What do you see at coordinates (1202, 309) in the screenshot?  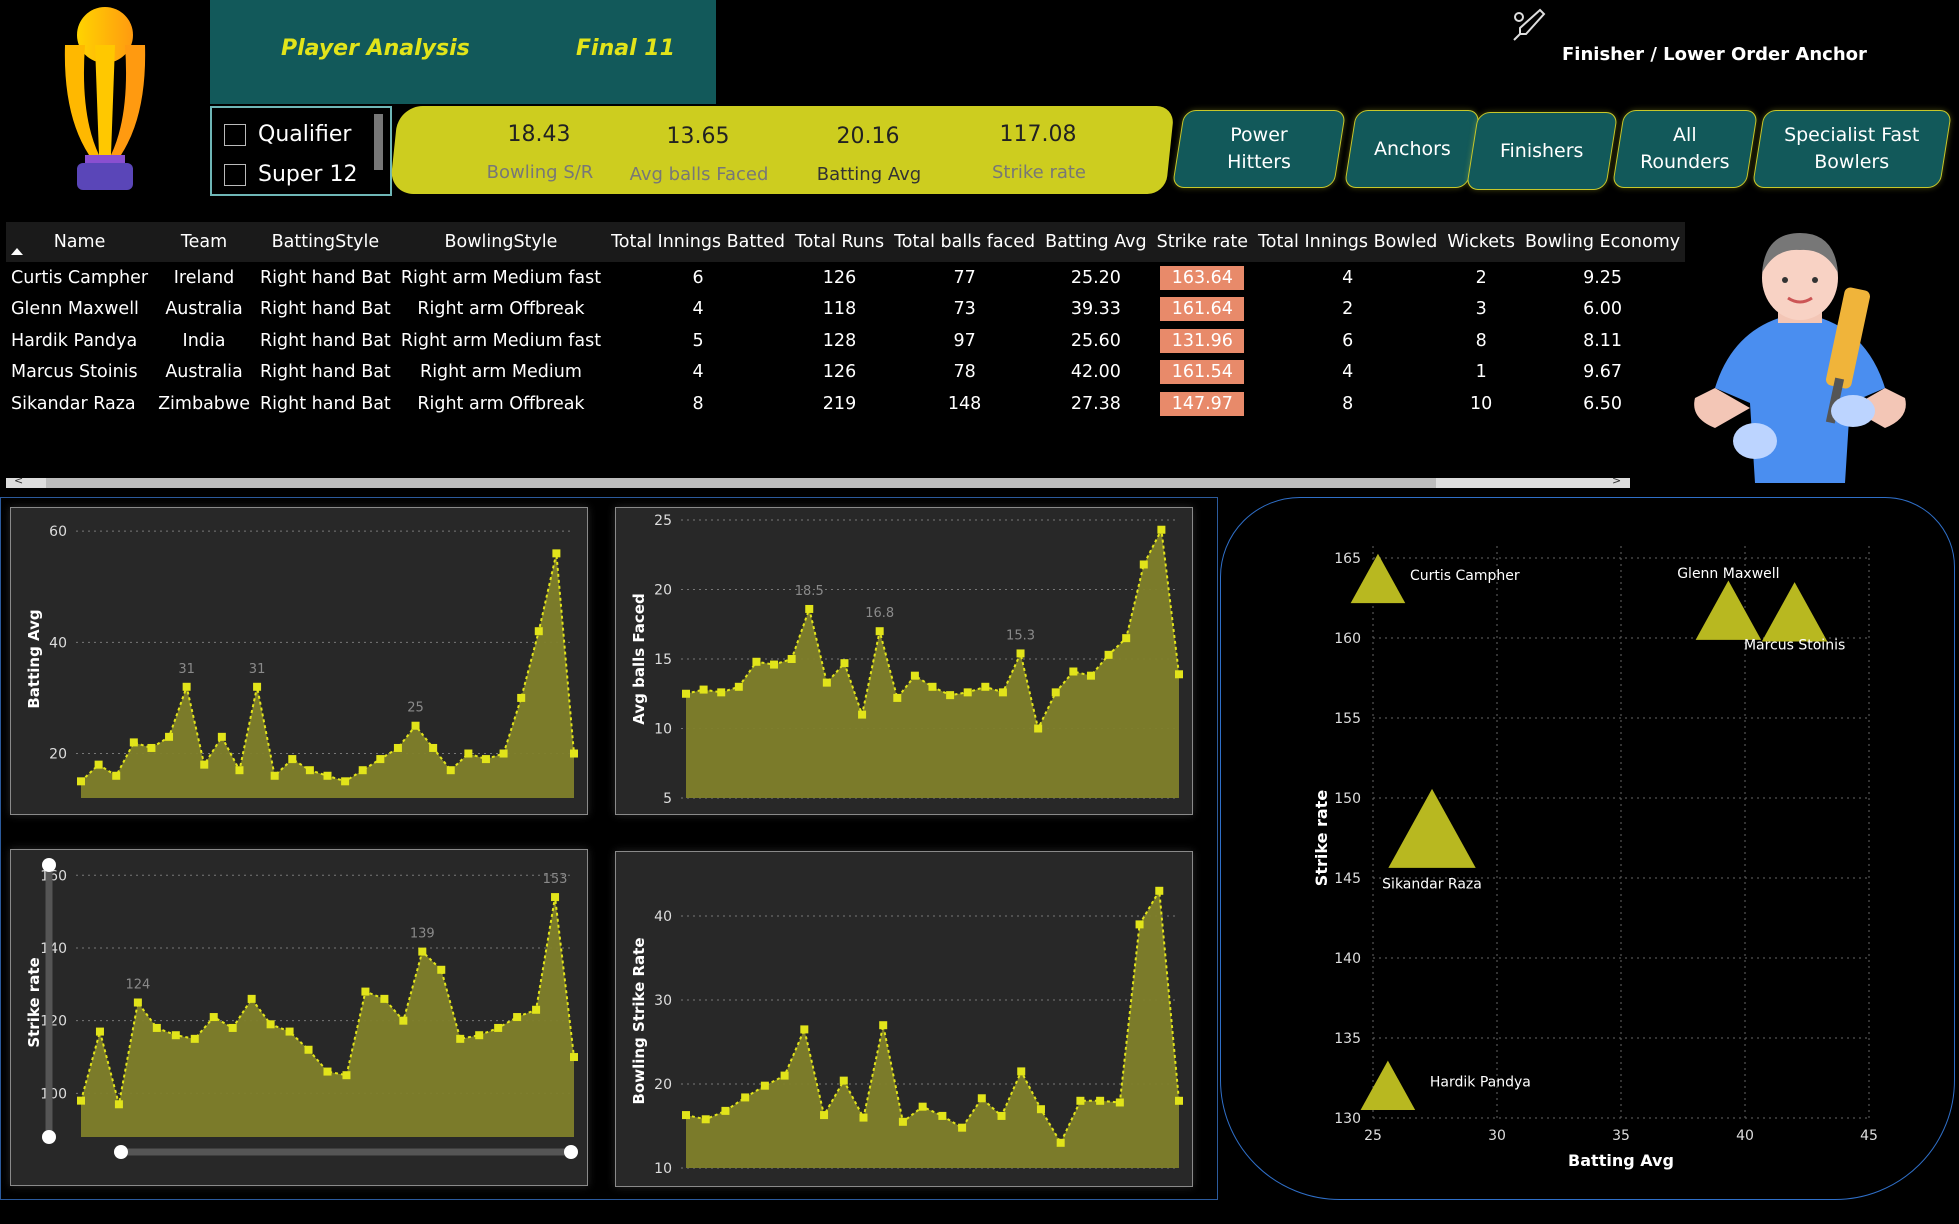 I see `strike-rate-highlight: 161.64` at bounding box center [1202, 309].